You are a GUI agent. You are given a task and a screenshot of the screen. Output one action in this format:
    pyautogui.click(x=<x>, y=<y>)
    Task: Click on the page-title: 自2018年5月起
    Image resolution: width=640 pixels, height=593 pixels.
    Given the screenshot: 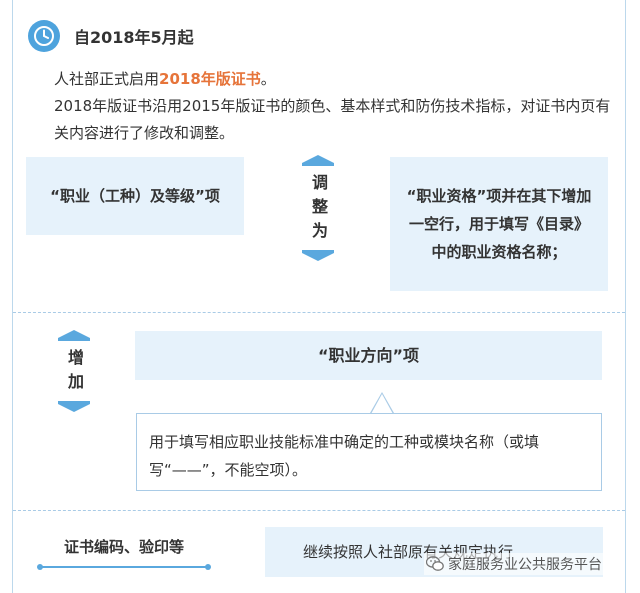 What is the action you would take?
    pyautogui.click(x=134, y=37)
    